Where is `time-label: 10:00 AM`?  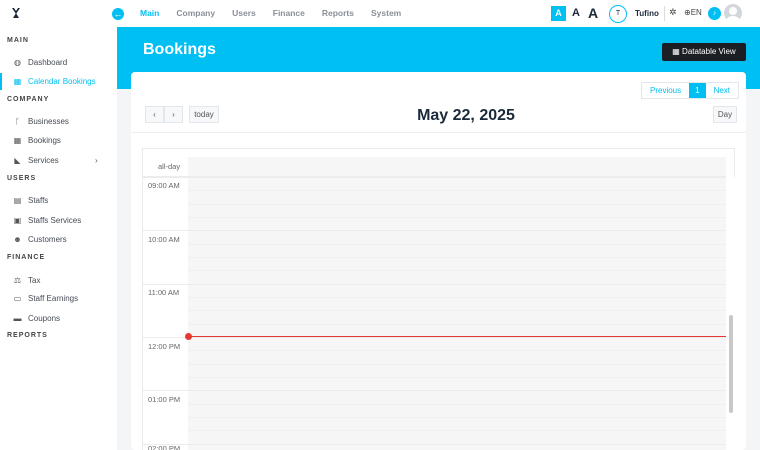
time-label: 10:00 AM is located at coordinates (164, 239).